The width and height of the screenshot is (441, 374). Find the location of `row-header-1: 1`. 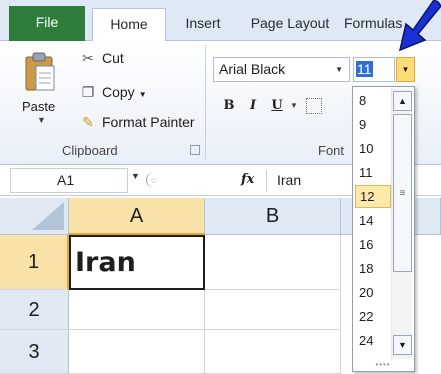

row-header-1: 1 is located at coordinates (34, 262).